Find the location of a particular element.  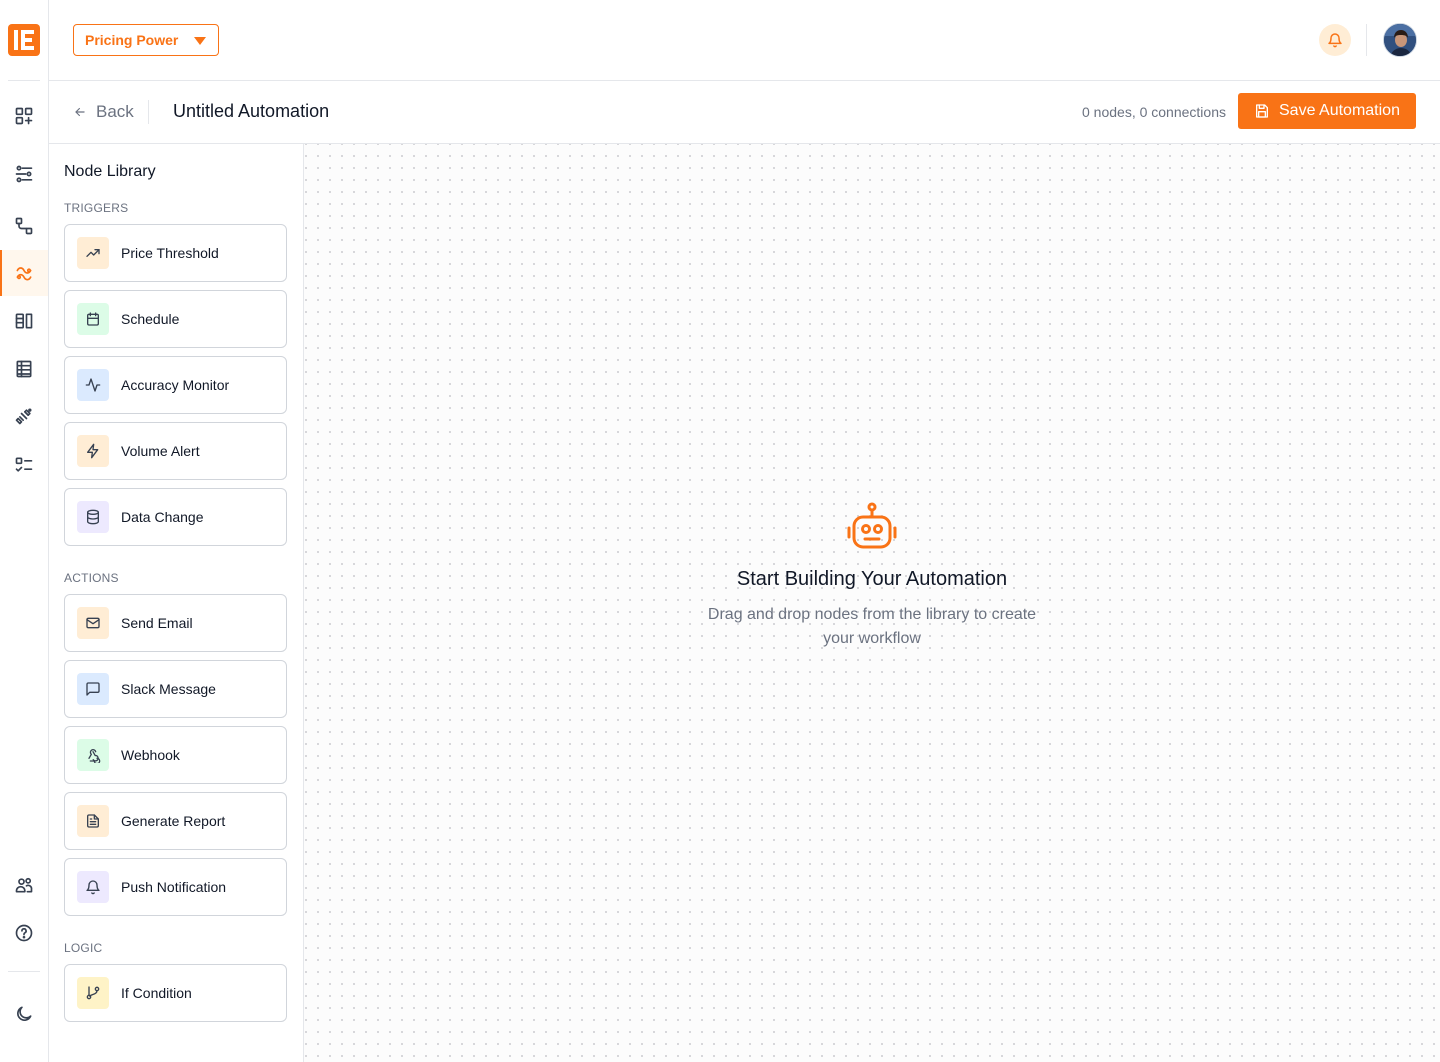

rail-item-tables is located at coordinates (24, 369).